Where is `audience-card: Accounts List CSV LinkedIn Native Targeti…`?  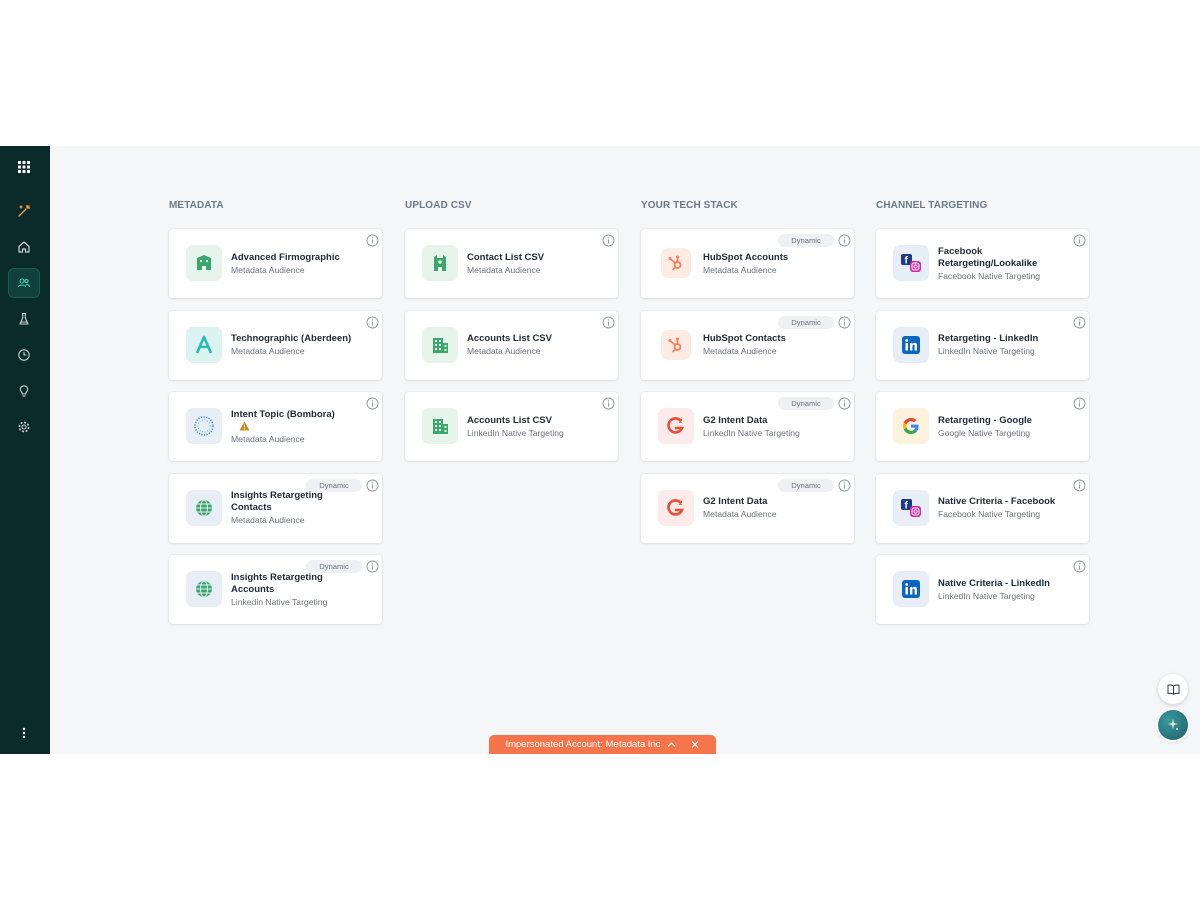
audience-card: Accounts List CSV LinkedIn Native Targeti… is located at coordinates (511, 426).